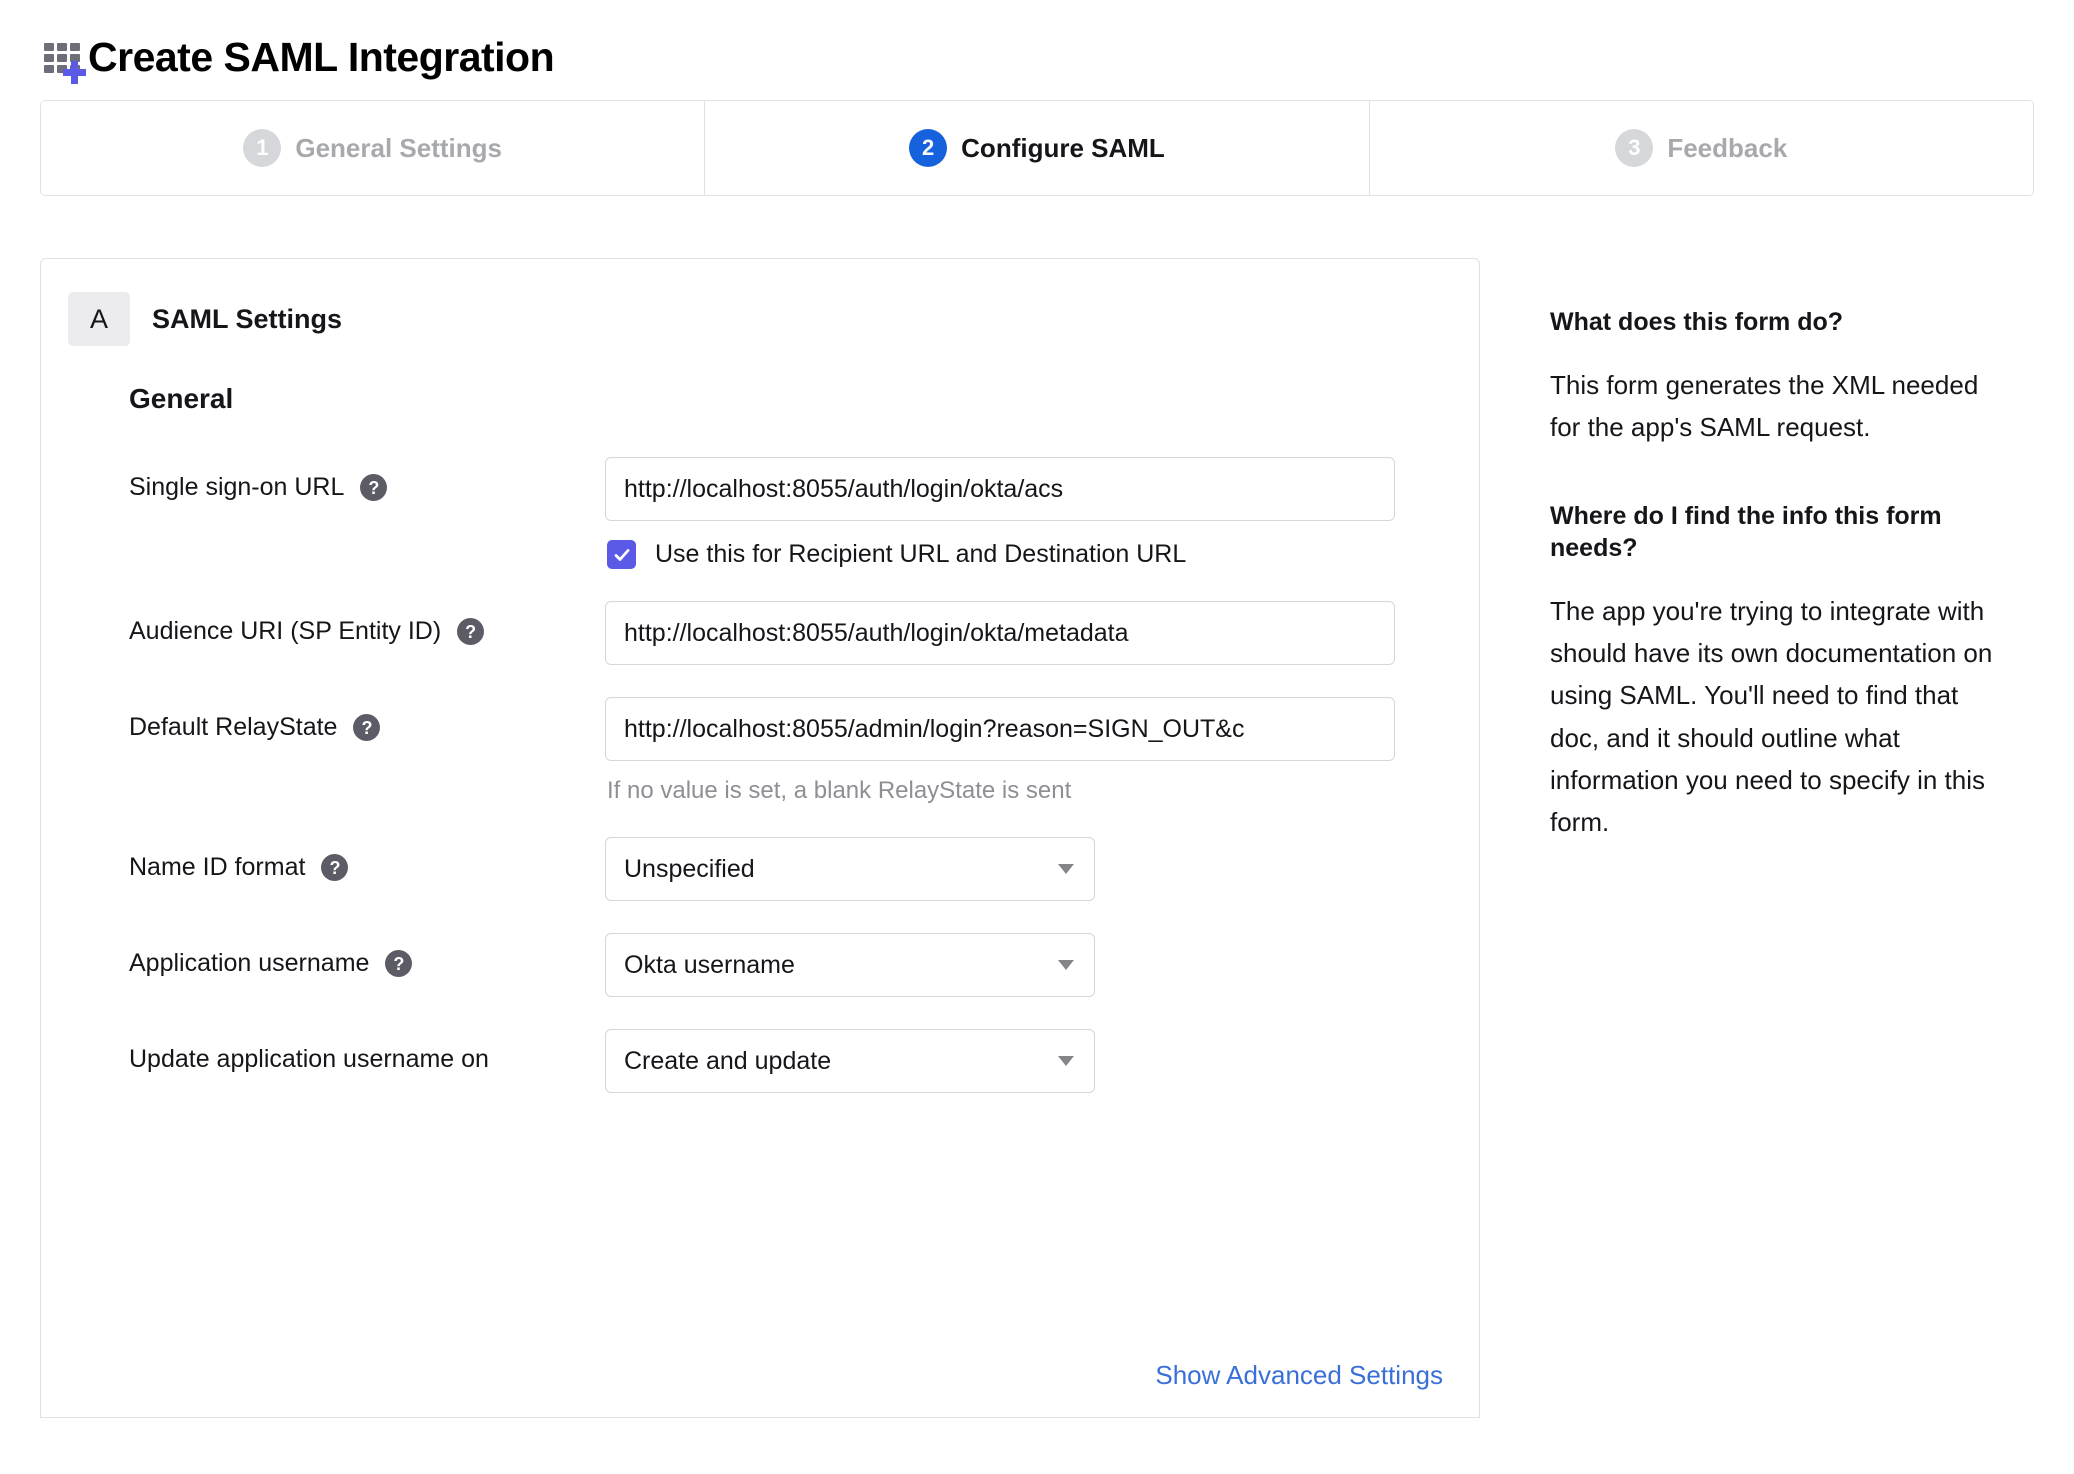 The width and height of the screenshot is (2074, 1474). Describe the element at coordinates (1634, 148) in the screenshot. I see `step-number-badge: 3` at that location.